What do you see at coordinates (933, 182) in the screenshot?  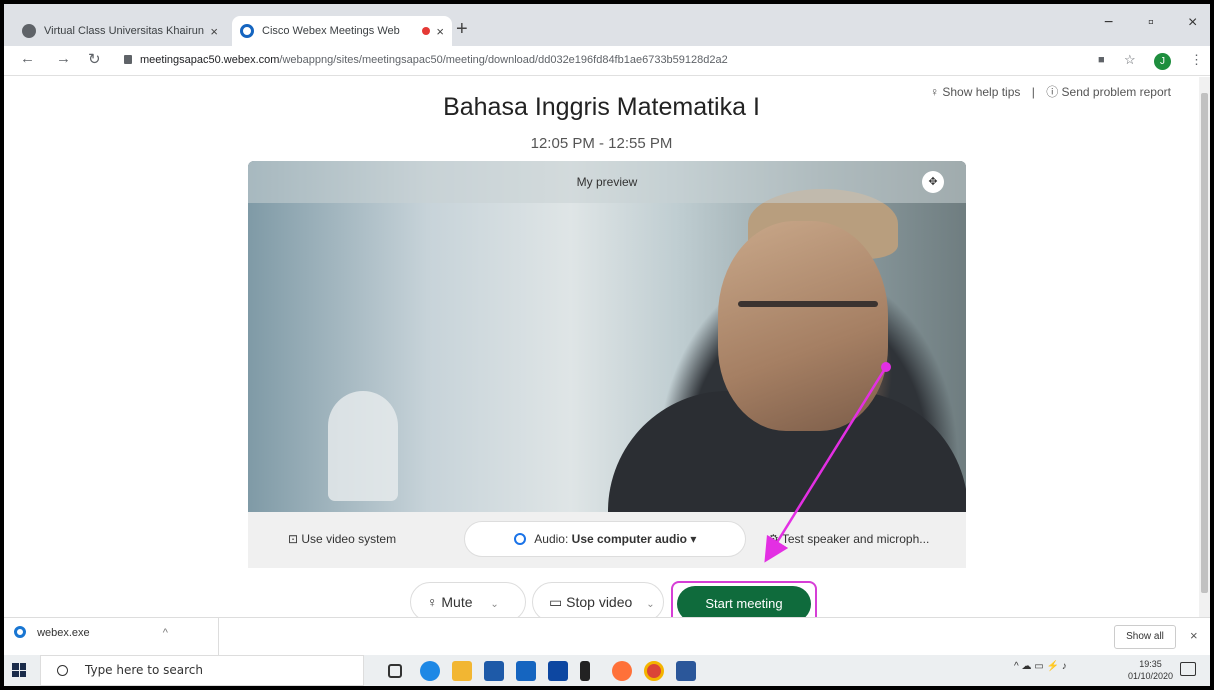 I see `change-background-icon: ✥` at bounding box center [933, 182].